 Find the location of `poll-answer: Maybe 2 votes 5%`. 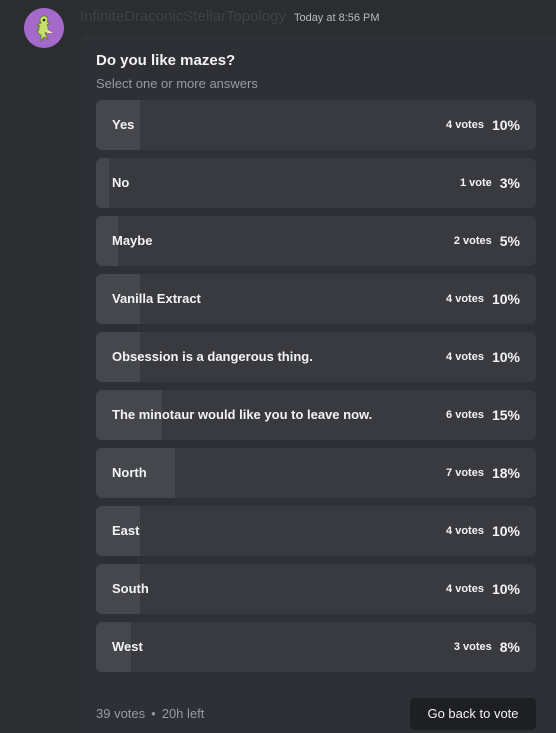

poll-answer: Maybe 2 votes 5% is located at coordinates (316, 241).